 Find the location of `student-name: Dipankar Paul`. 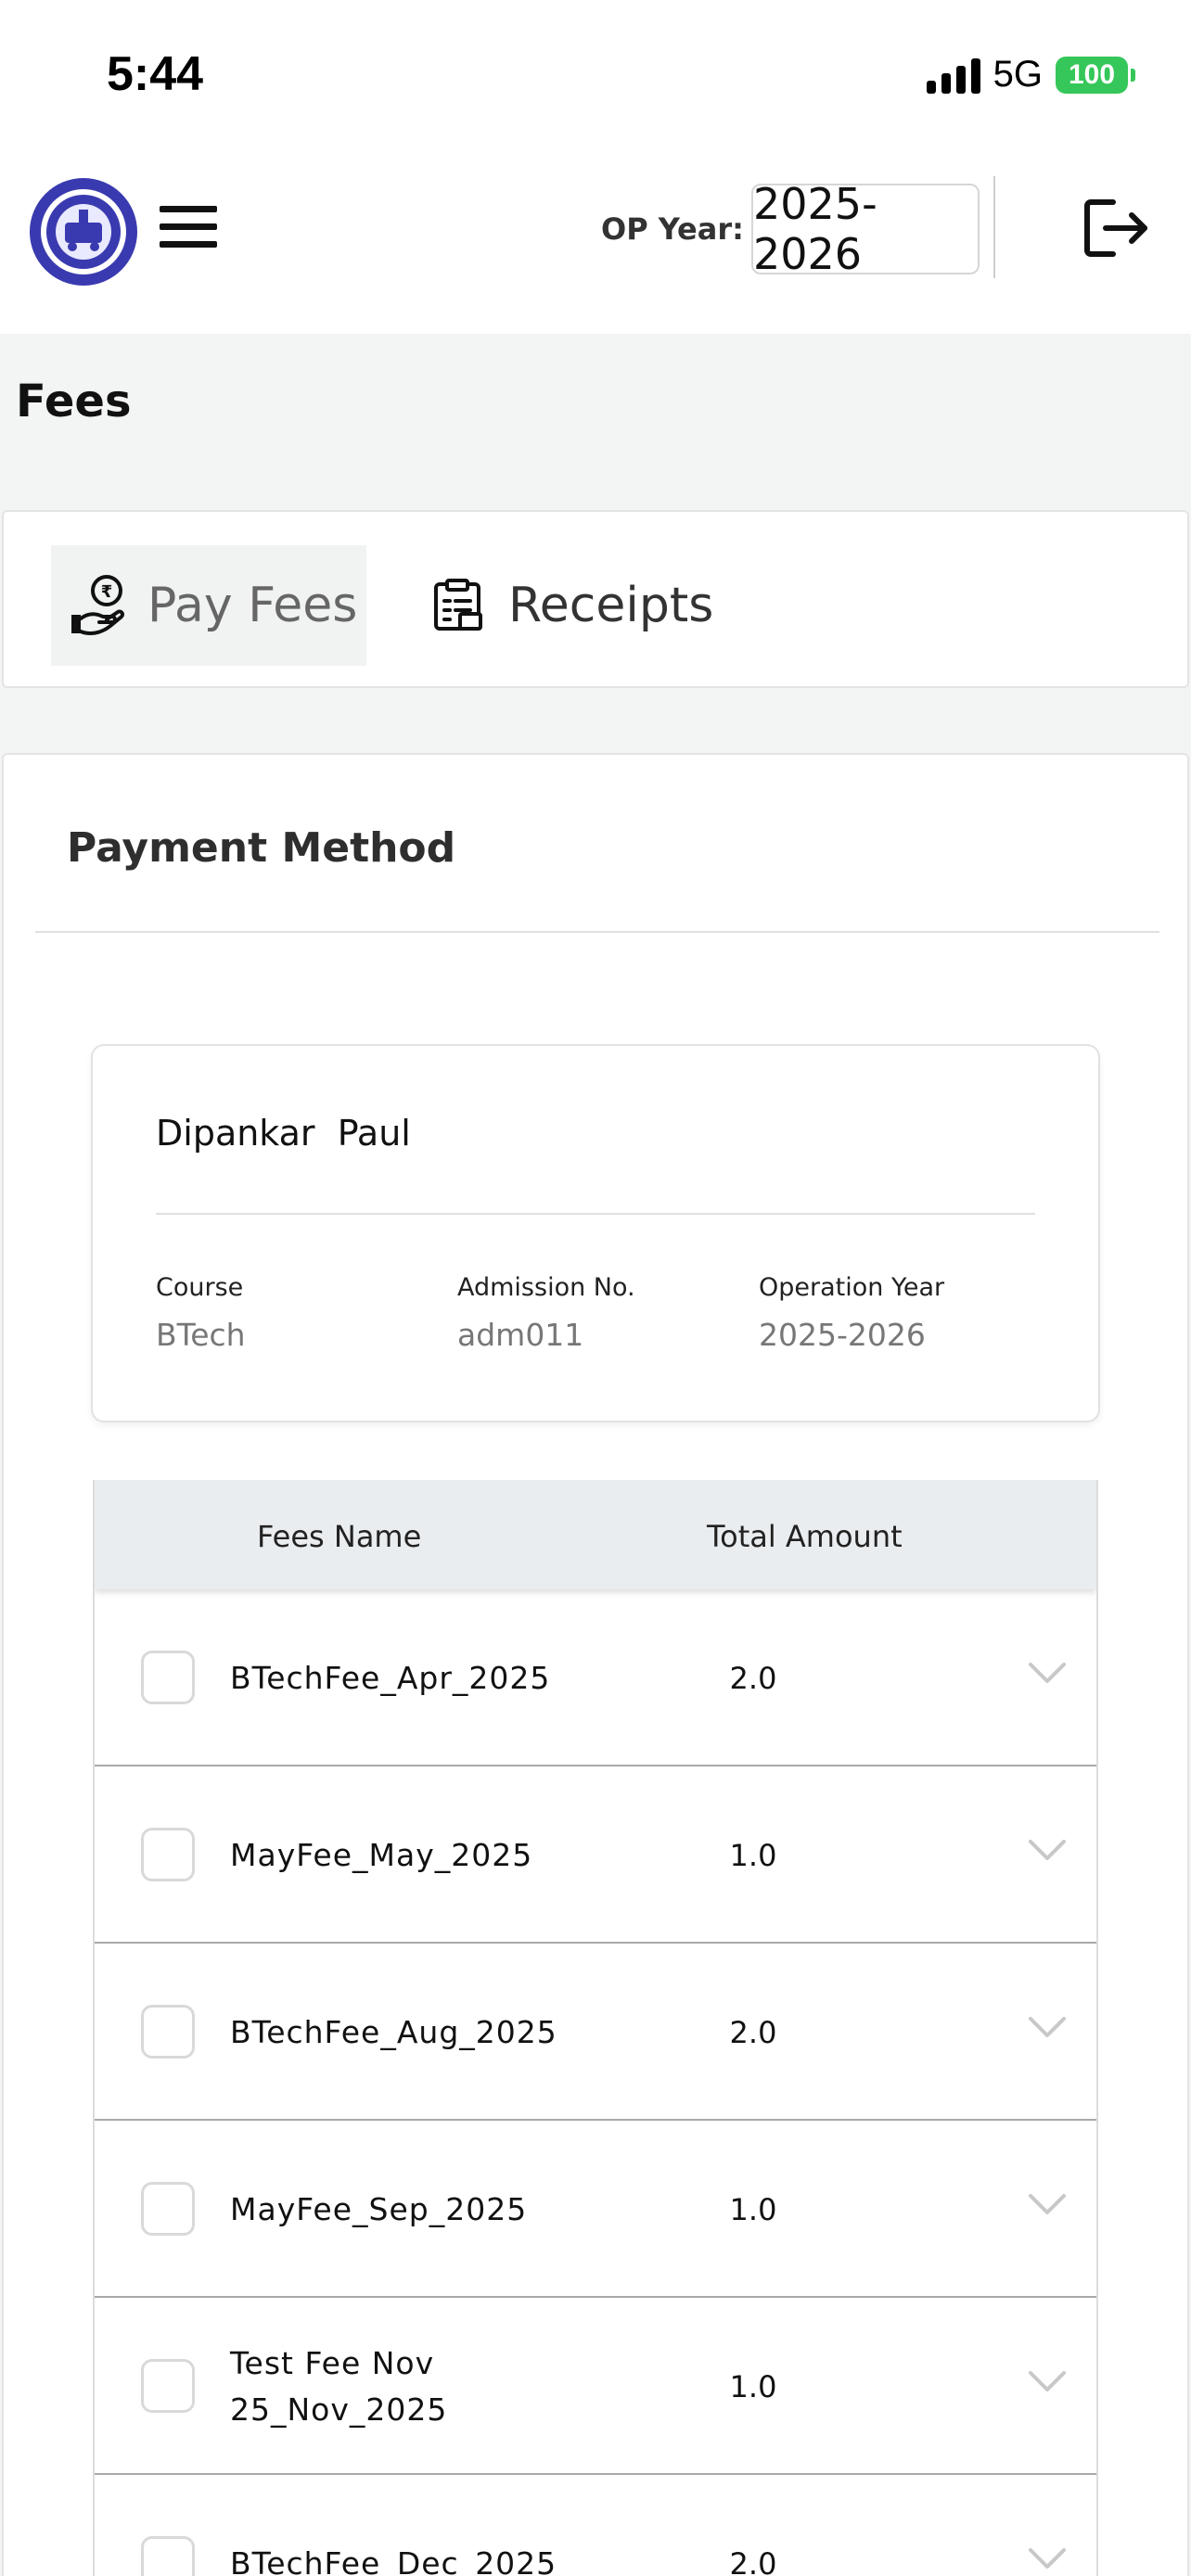

student-name: Dipankar Paul is located at coordinates (283, 1133).